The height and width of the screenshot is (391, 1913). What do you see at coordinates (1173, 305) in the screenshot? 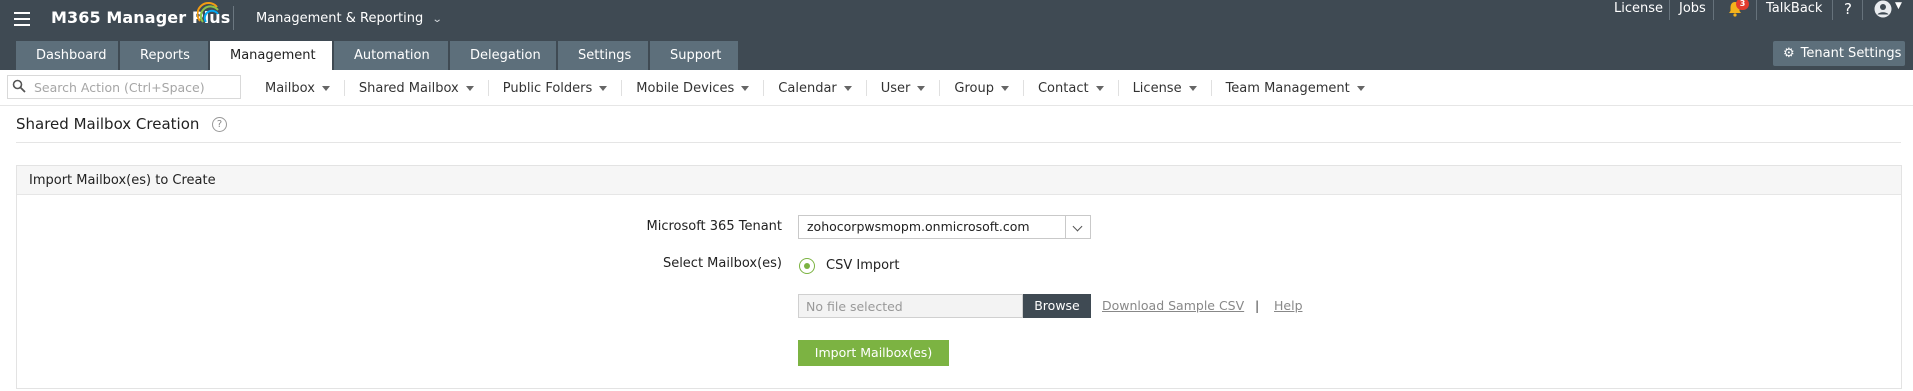
I see `download-sample-csv-link: Download Sample CSV` at bounding box center [1173, 305].